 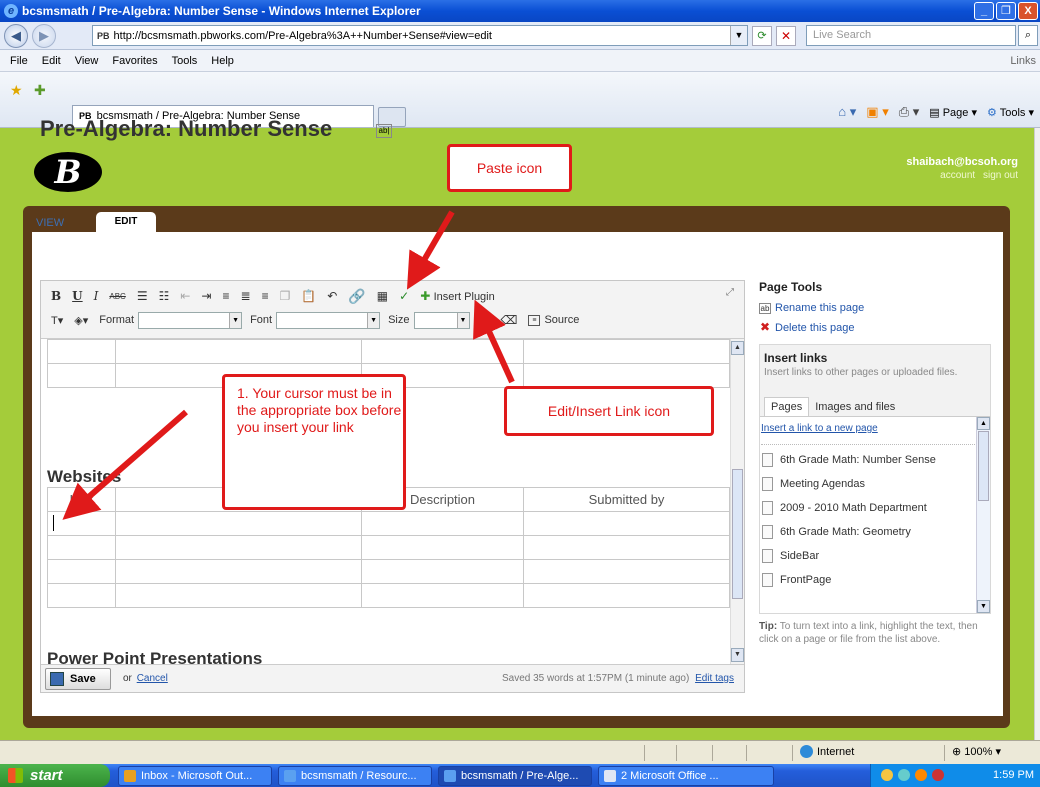 I want to click on close-button: X, so click(x=1028, y=11).